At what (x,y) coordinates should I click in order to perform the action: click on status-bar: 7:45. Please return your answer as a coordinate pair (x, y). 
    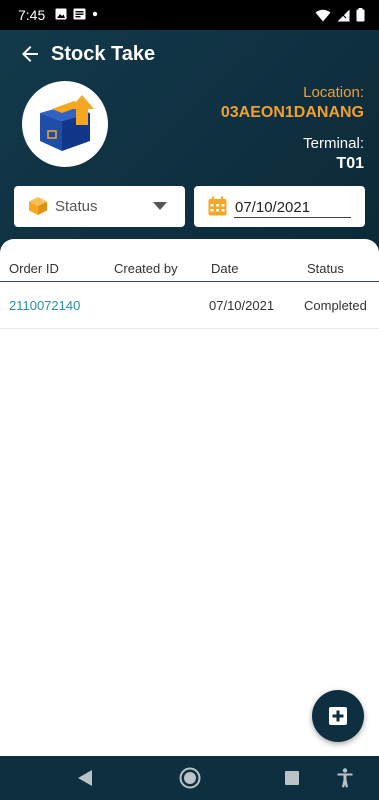
    Looking at the image, I should click on (189, 15).